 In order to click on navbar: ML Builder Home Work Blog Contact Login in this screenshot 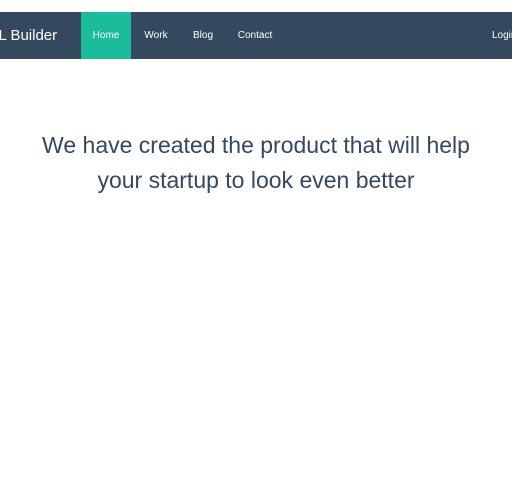, I will do `click(256, 35)`.